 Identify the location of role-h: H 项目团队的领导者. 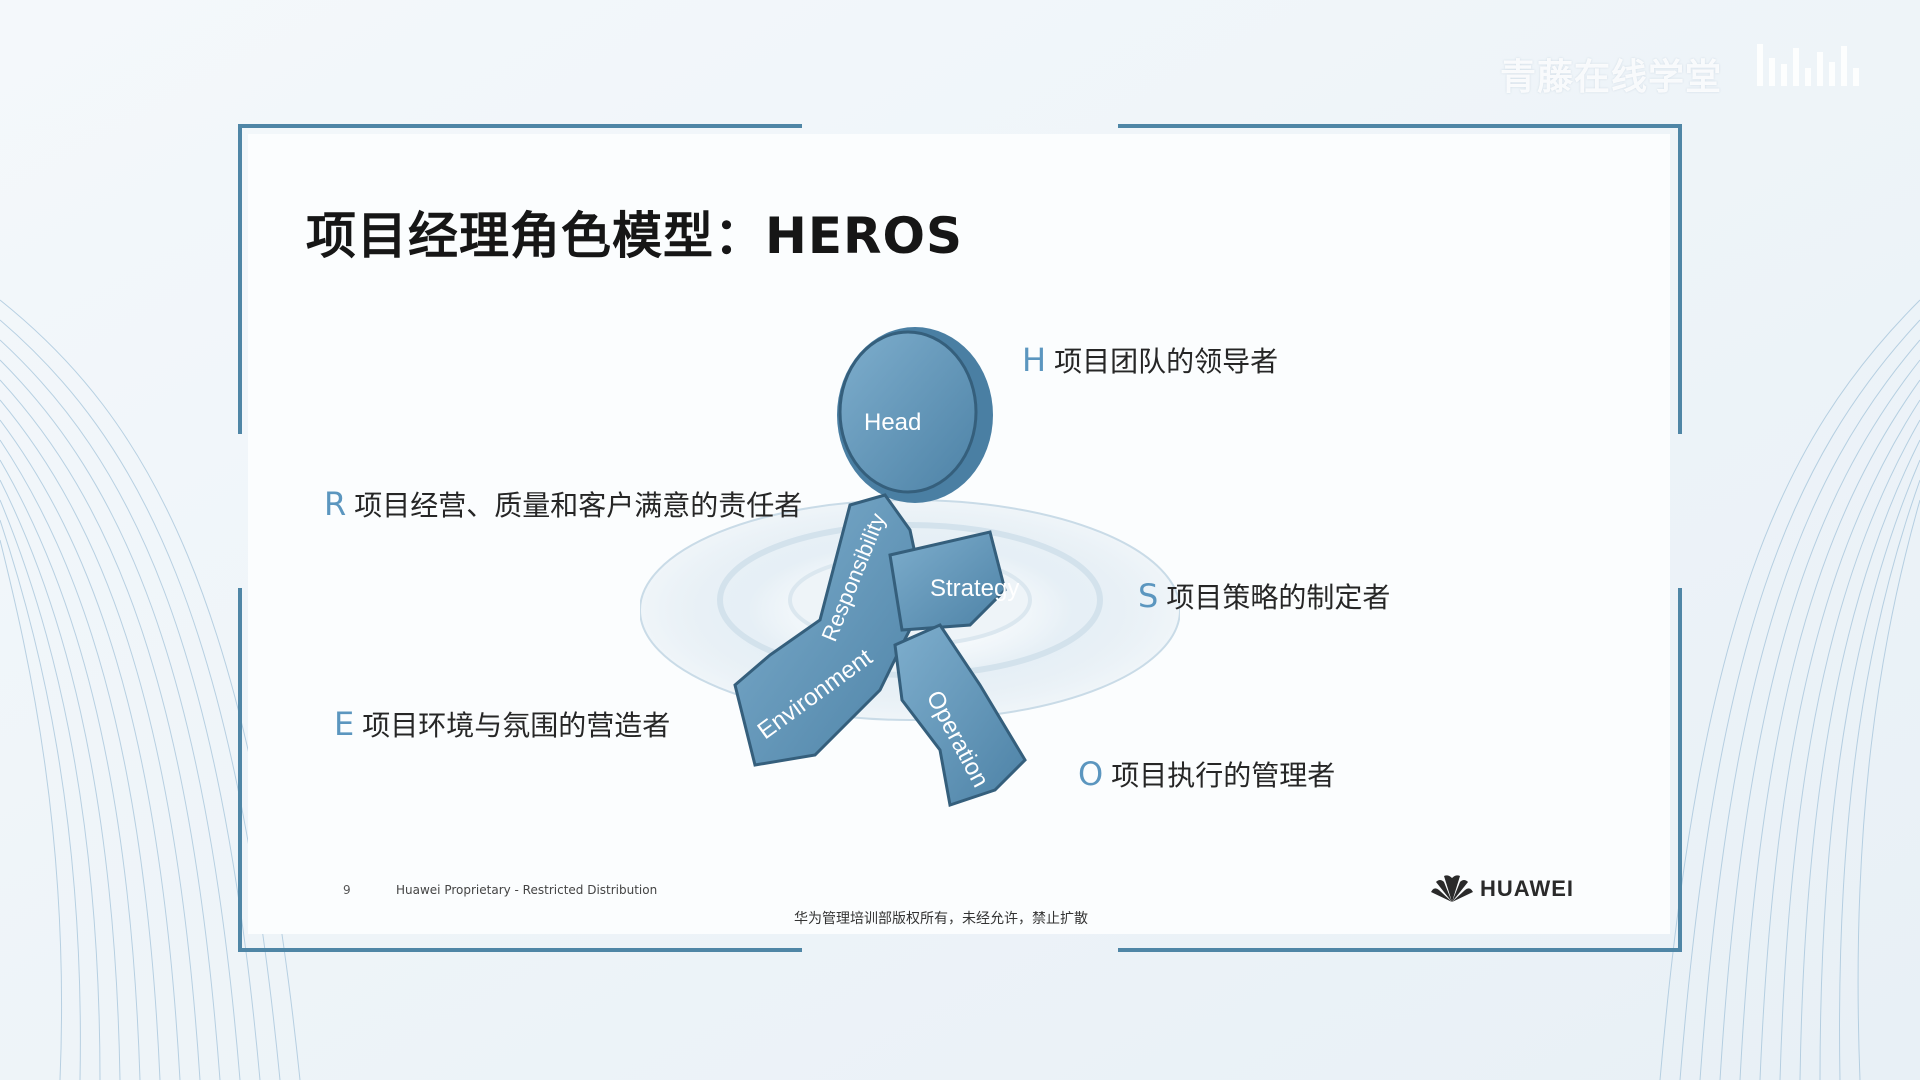
(1150, 360).